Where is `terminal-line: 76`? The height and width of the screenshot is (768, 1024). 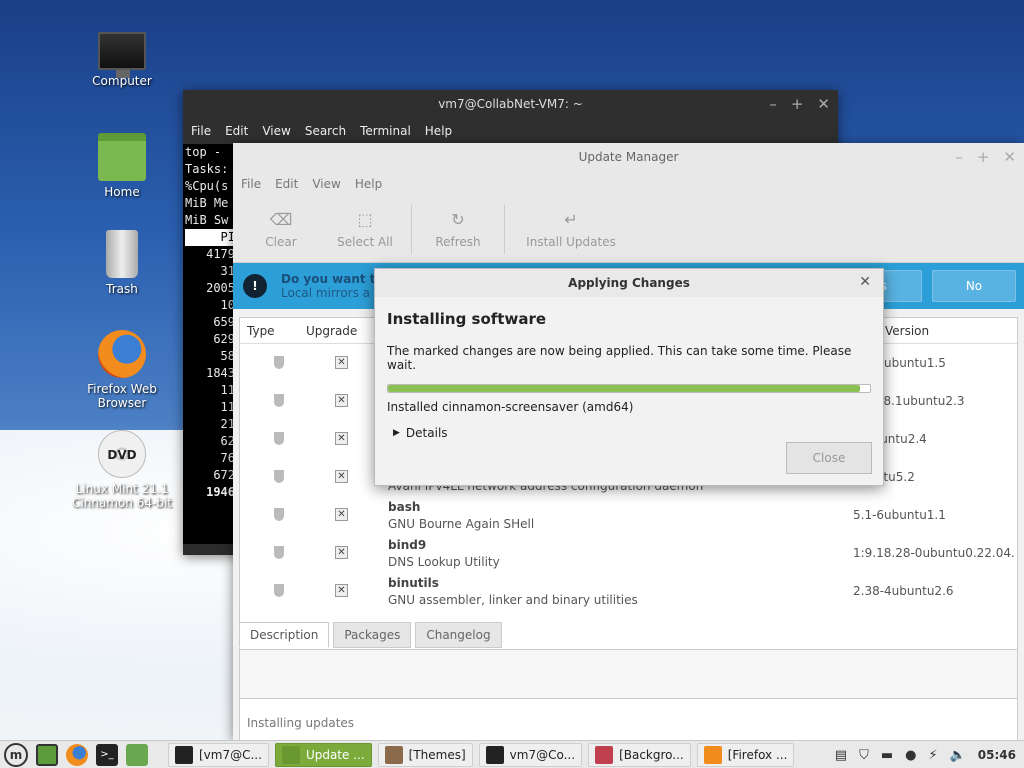
terminal-line: 76 is located at coordinates (227, 458).